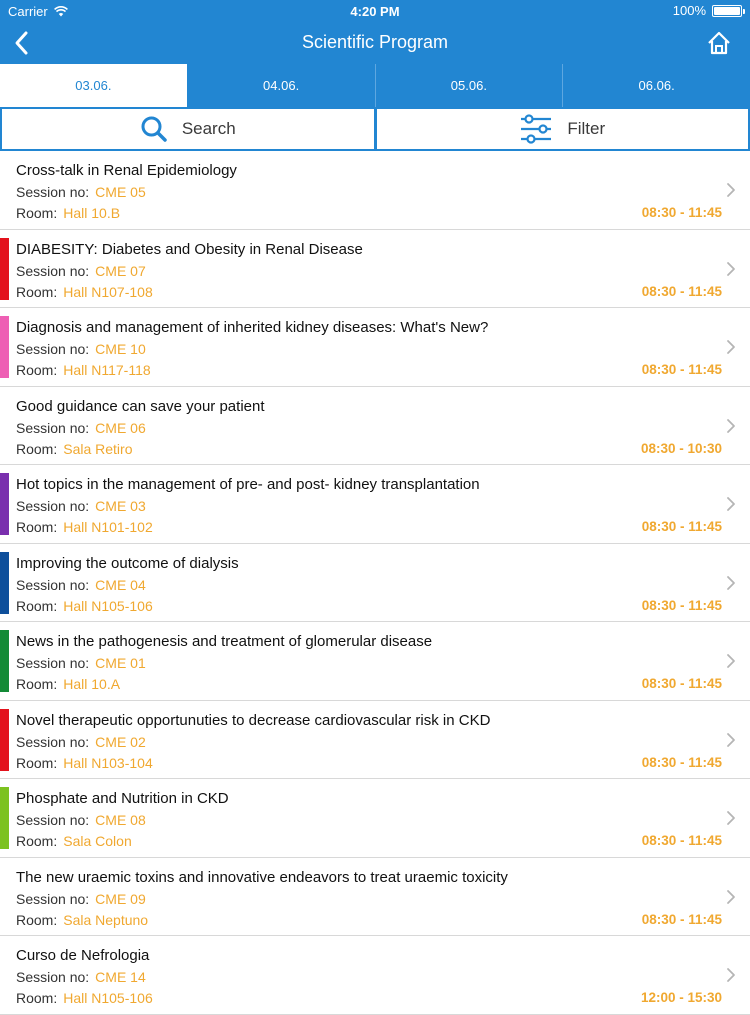  What do you see at coordinates (707, 10) in the screenshot?
I see `battery-indicator: 100%` at bounding box center [707, 10].